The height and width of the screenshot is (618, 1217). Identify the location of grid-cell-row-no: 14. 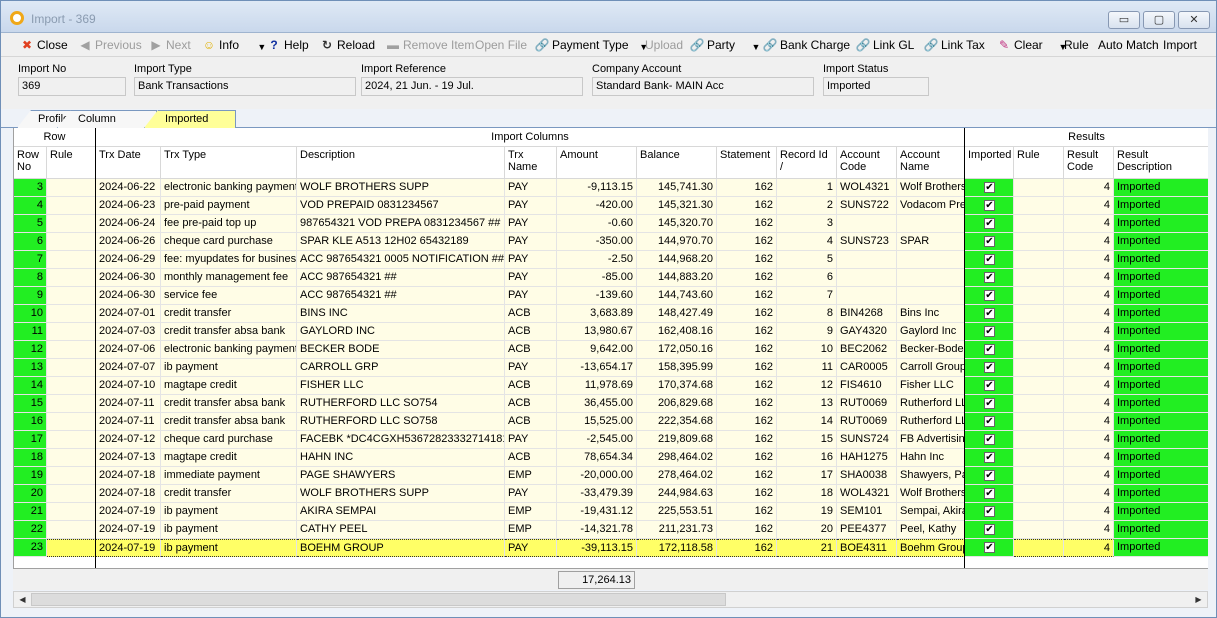
(30, 386).